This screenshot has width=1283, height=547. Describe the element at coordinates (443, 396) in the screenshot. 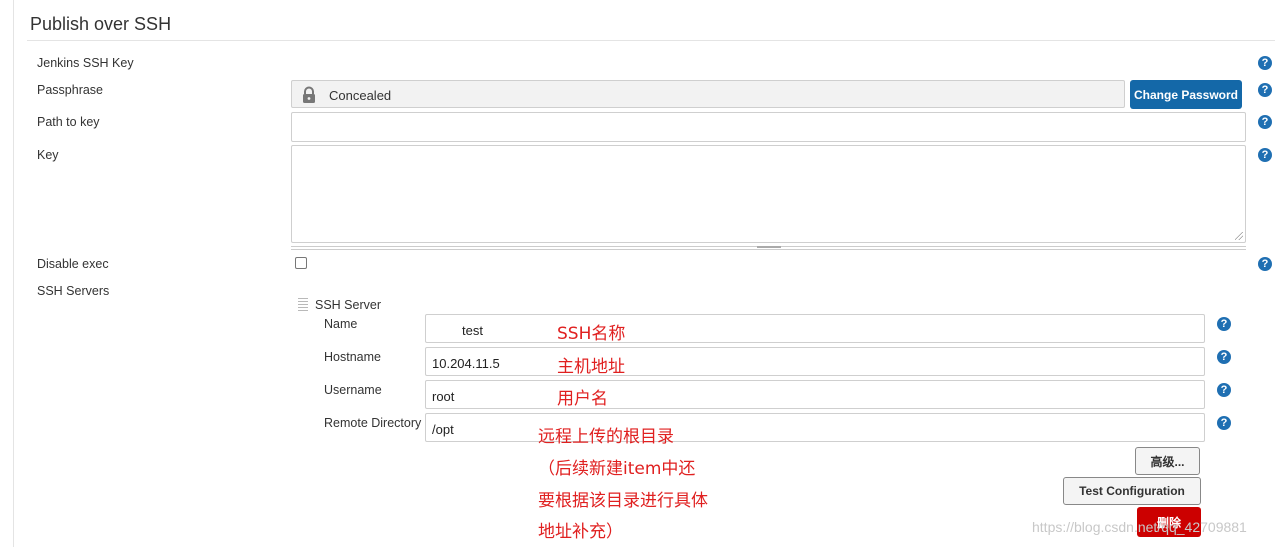

I see `username-value: root` at that location.